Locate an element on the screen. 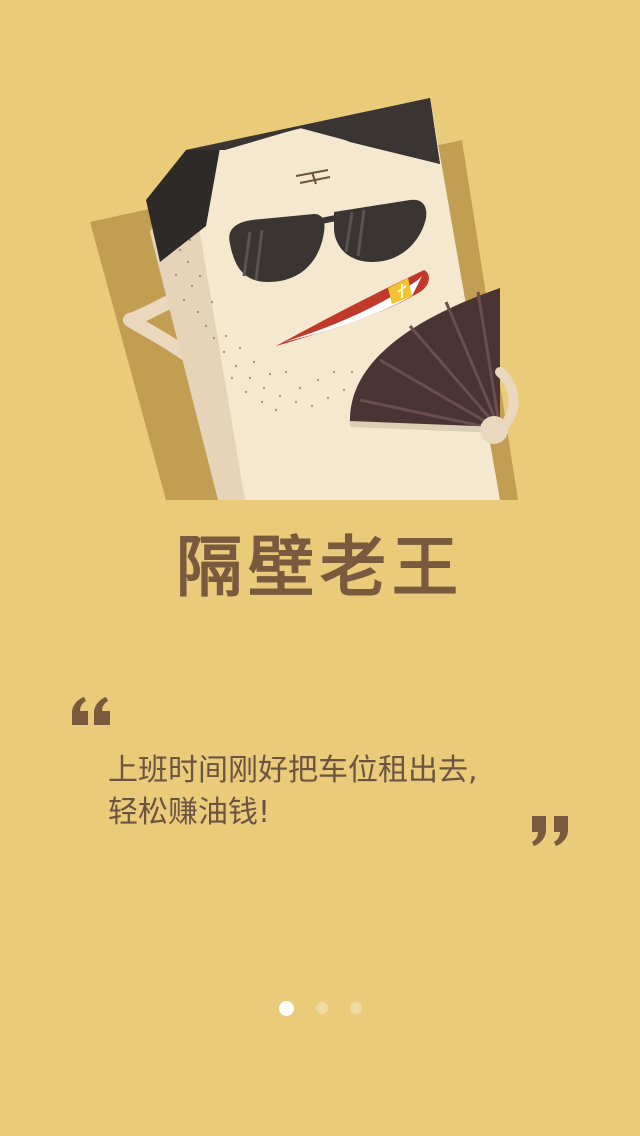 The image size is (640, 1136). quote-line-2: 轻松赚油钱! is located at coordinates (189, 812).